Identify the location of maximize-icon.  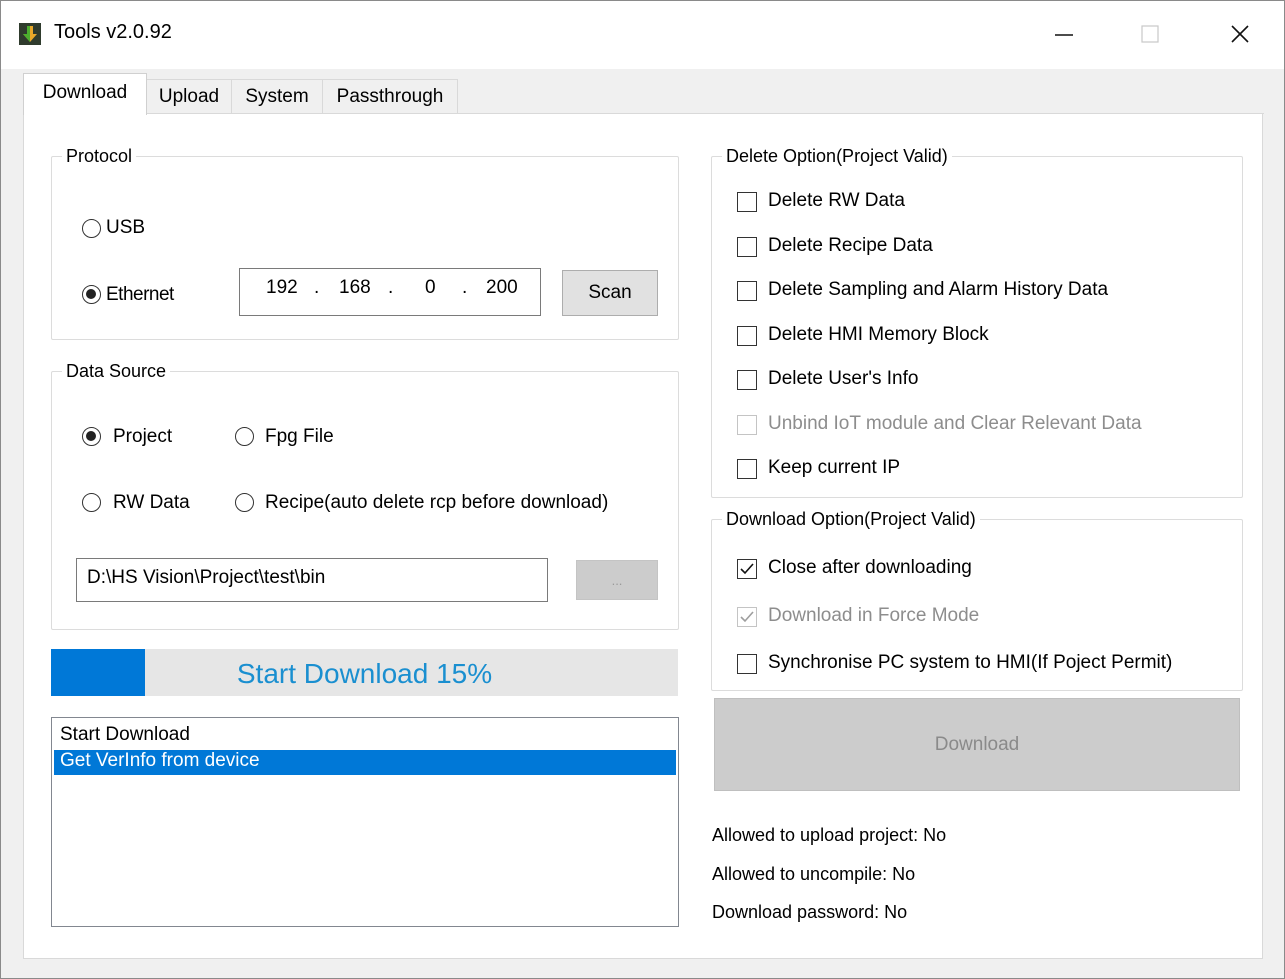
(1150, 34).